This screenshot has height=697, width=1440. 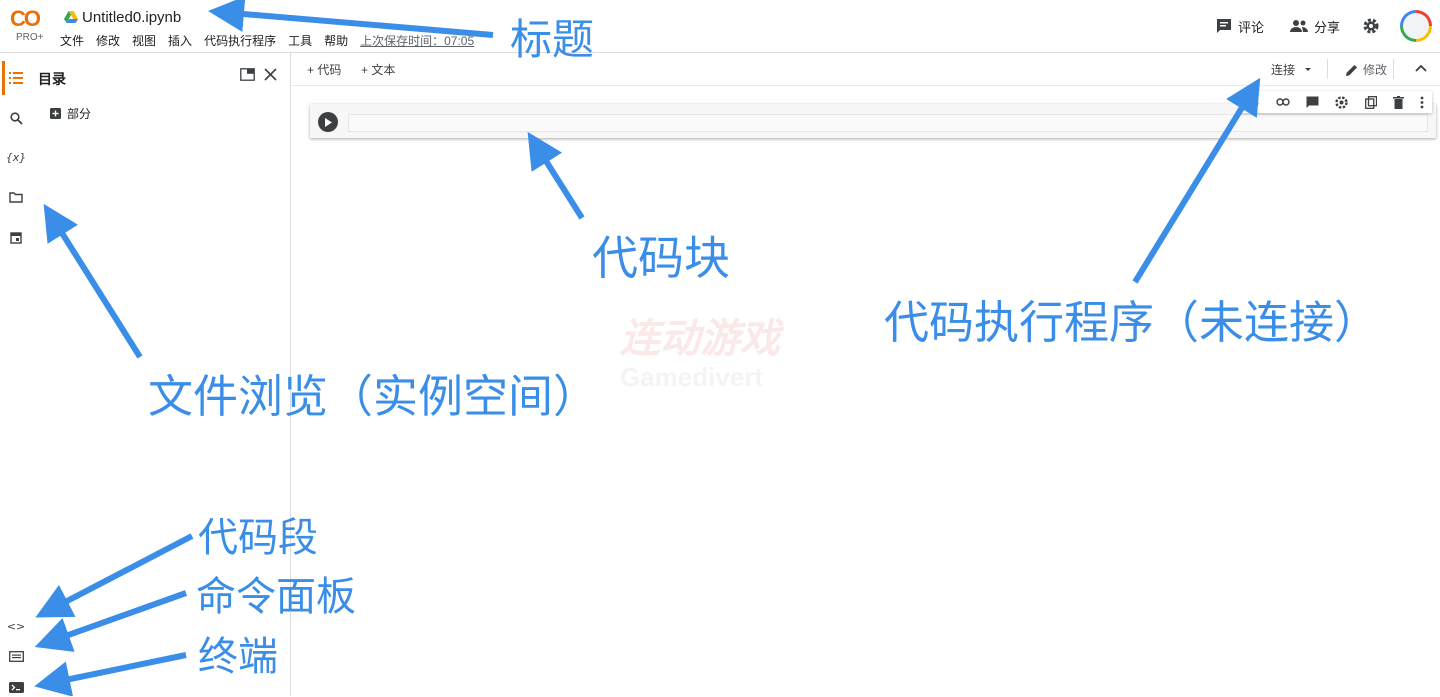 I want to click on run-button, so click(x=328, y=122).